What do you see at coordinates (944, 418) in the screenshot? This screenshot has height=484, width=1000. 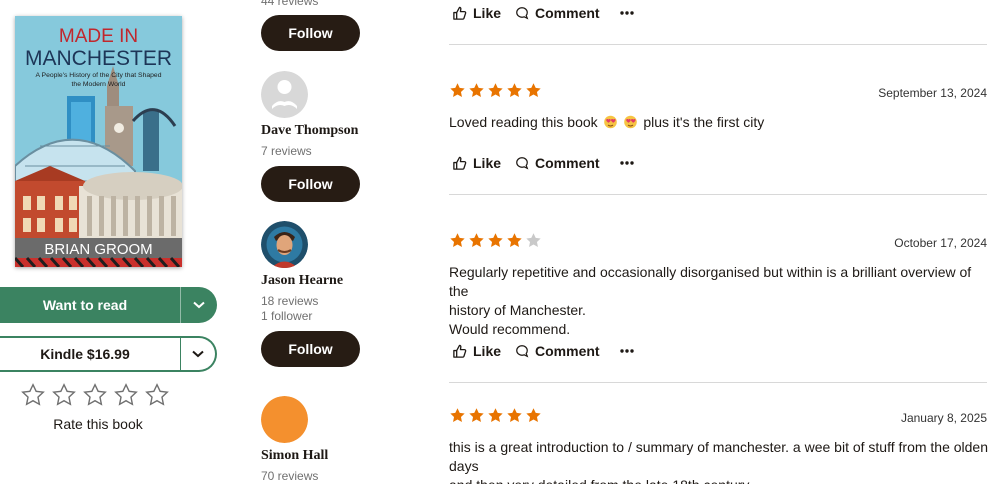 I see `review-date: January 8, 2025` at bounding box center [944, 418].